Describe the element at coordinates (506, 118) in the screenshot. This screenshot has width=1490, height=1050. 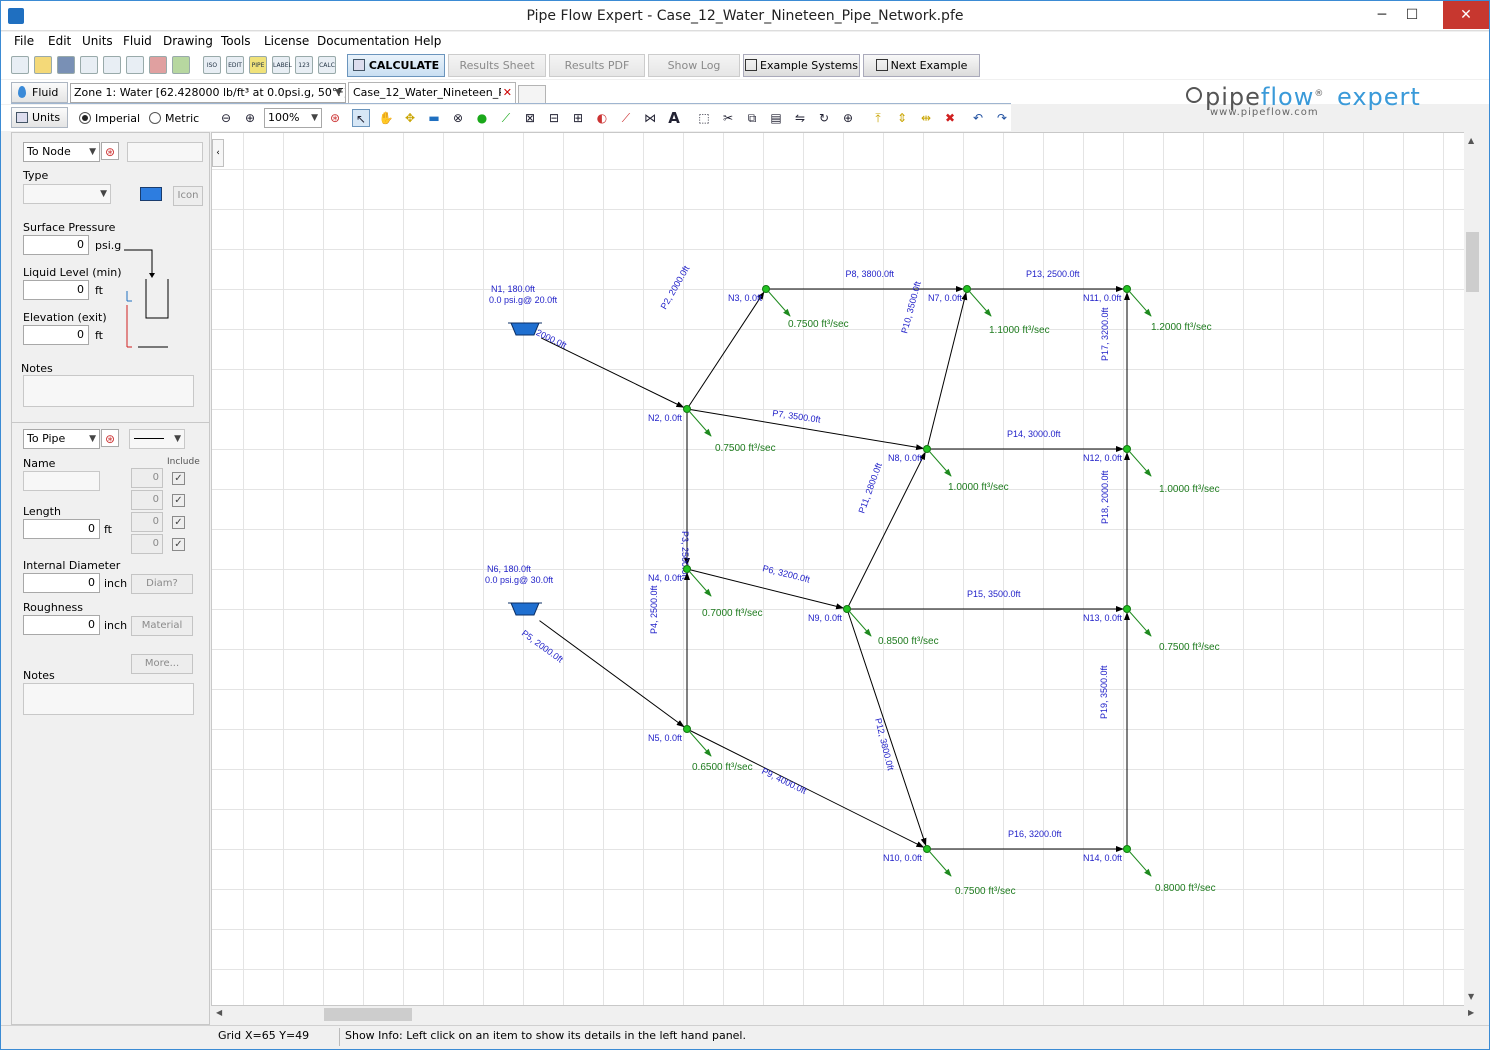
I see `pipe-draw-icon: ⟋` at that location.